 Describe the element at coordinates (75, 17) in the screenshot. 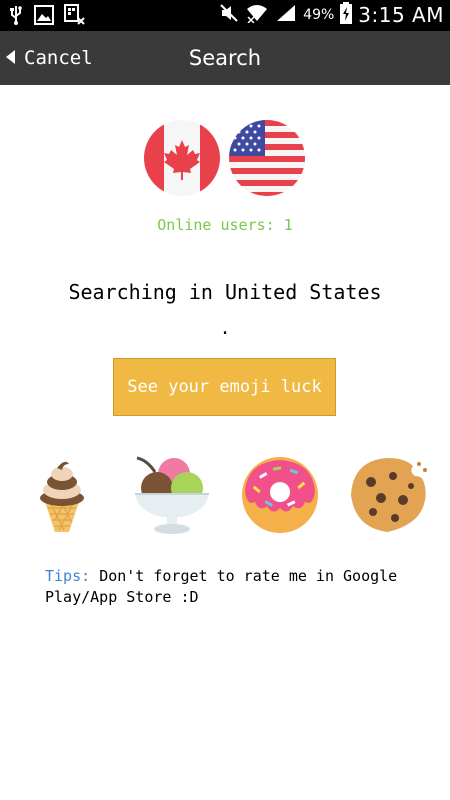

I see `dismissed-notification-icon` at that location.